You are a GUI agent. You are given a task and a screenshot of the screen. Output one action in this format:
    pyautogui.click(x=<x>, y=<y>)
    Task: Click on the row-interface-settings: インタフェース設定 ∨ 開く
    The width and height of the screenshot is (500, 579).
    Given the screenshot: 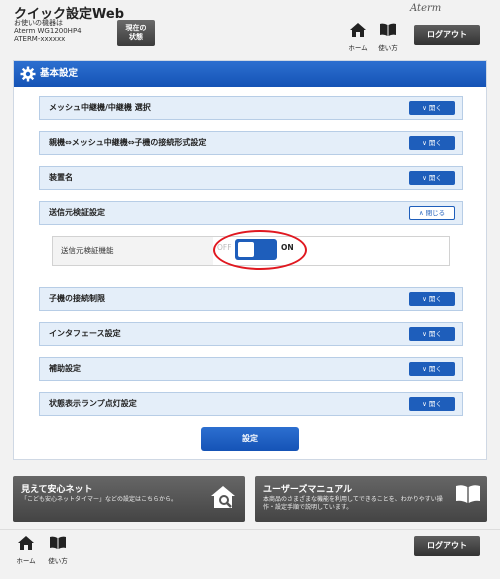 What is the action you would take?
    pyautogui.click(x=251, y=334)
    